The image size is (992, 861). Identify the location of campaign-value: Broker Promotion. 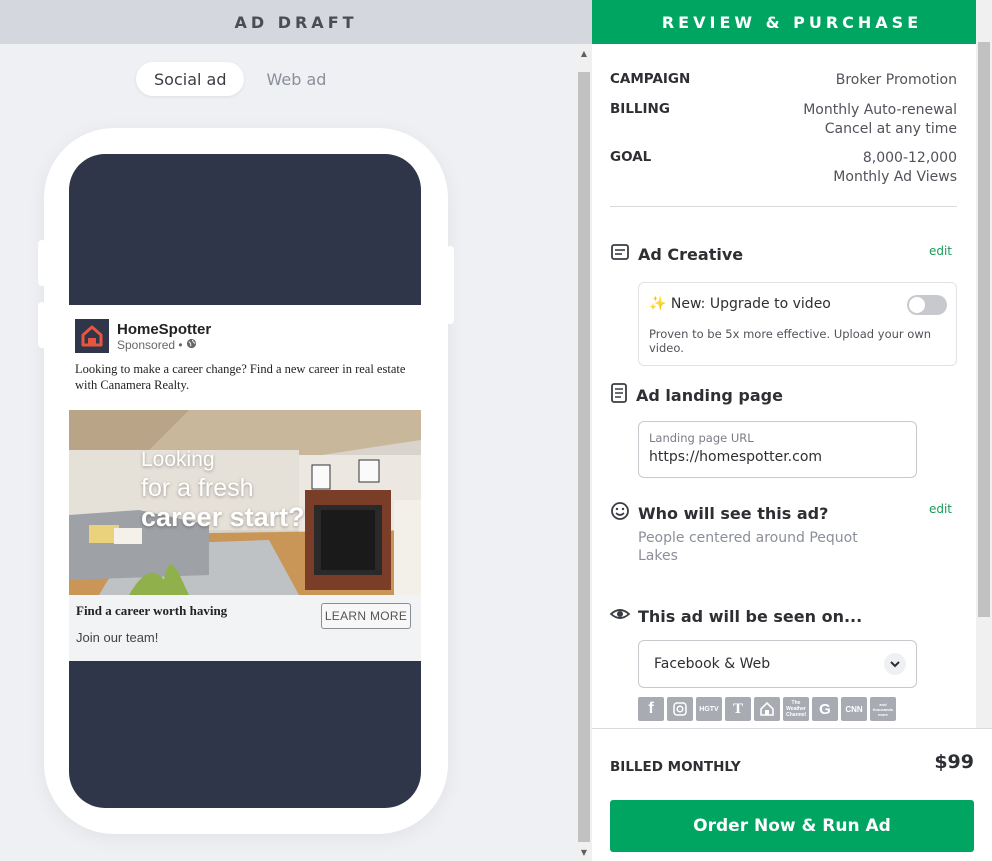
(896, 80).